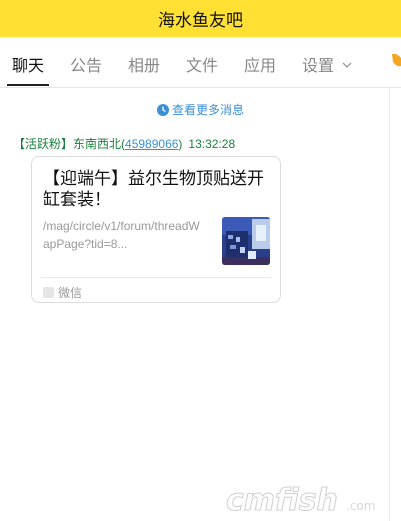 The width and height of the screenshot is (401, 521). I want to click on tab-chat: 聊天, so click(28, 62).